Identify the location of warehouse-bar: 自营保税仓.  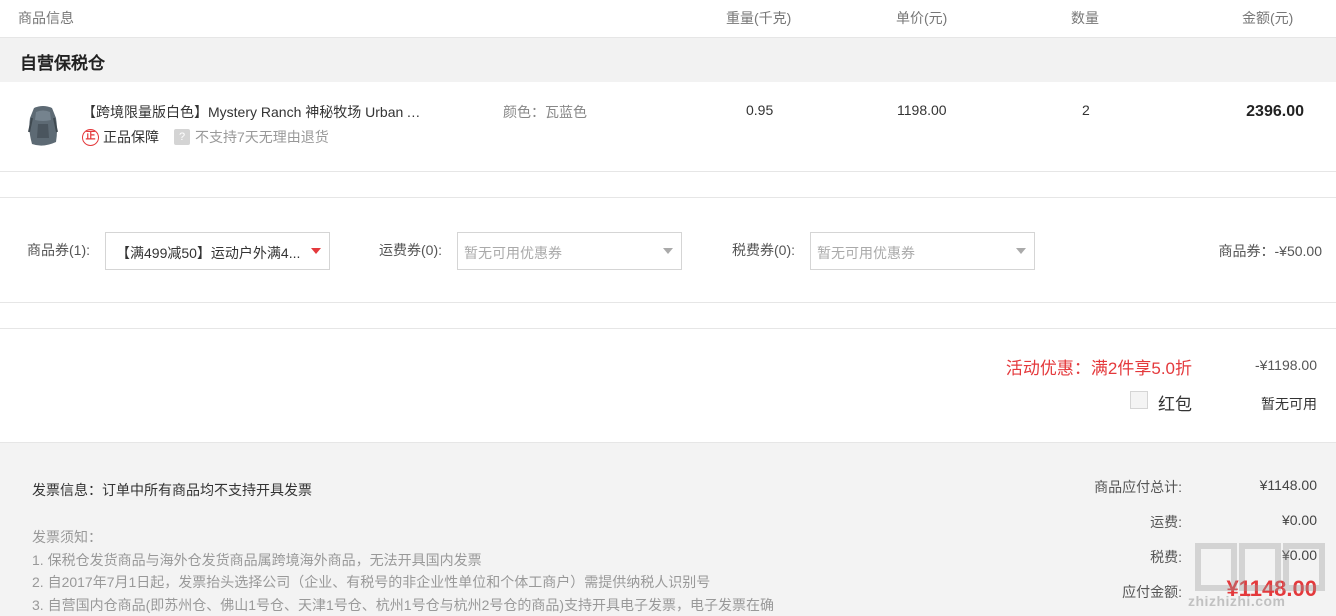
(668, 60).